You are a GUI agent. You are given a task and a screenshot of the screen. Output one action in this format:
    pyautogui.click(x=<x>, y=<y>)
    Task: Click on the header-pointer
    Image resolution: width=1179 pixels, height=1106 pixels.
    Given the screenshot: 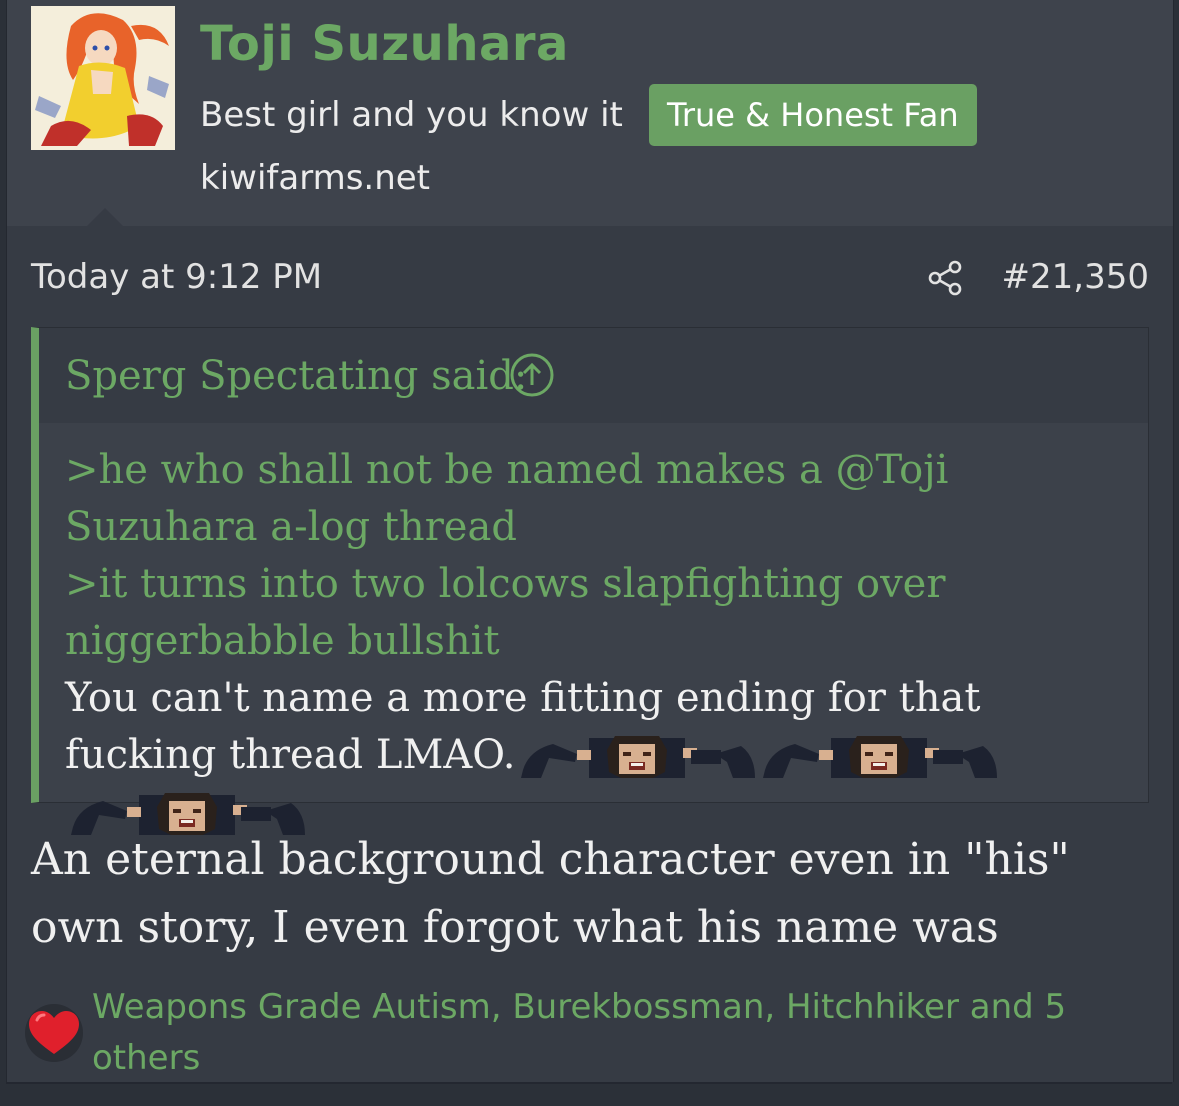 What is the action you would take?
    pyautogui.click(x=105, y=217)
    